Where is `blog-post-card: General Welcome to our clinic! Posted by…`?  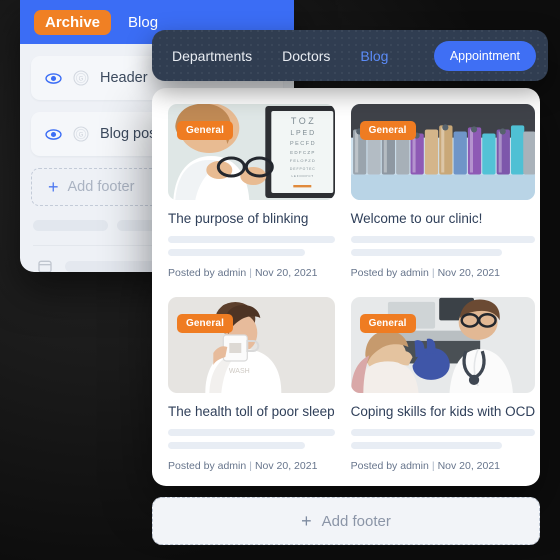 blog-post-card: General Welcome to our clinic! Posted by… is located at coordinates (443, 191).